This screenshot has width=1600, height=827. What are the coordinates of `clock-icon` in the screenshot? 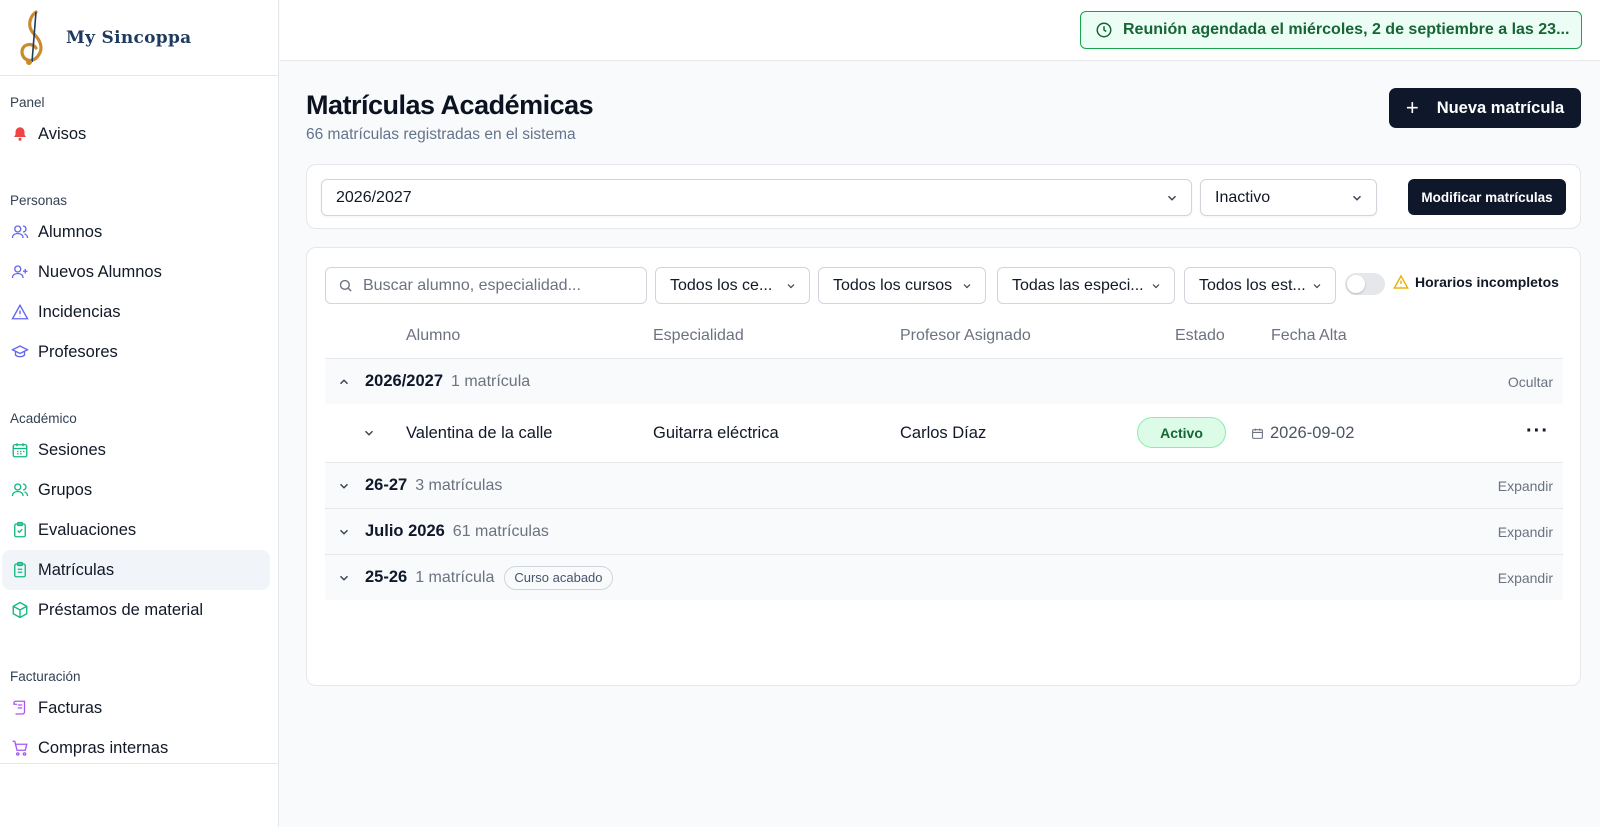 It's located at (1104, 30).